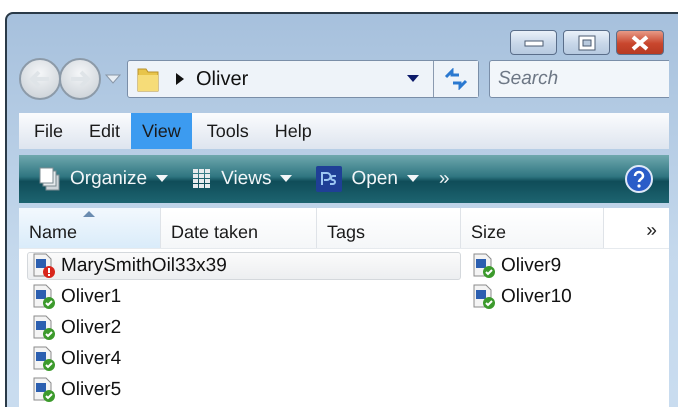 This screenshot has width=678, height=407. Describe the element at coordinates (239, 228) in the screenshot. I see `column-header: Date taken` at that location.